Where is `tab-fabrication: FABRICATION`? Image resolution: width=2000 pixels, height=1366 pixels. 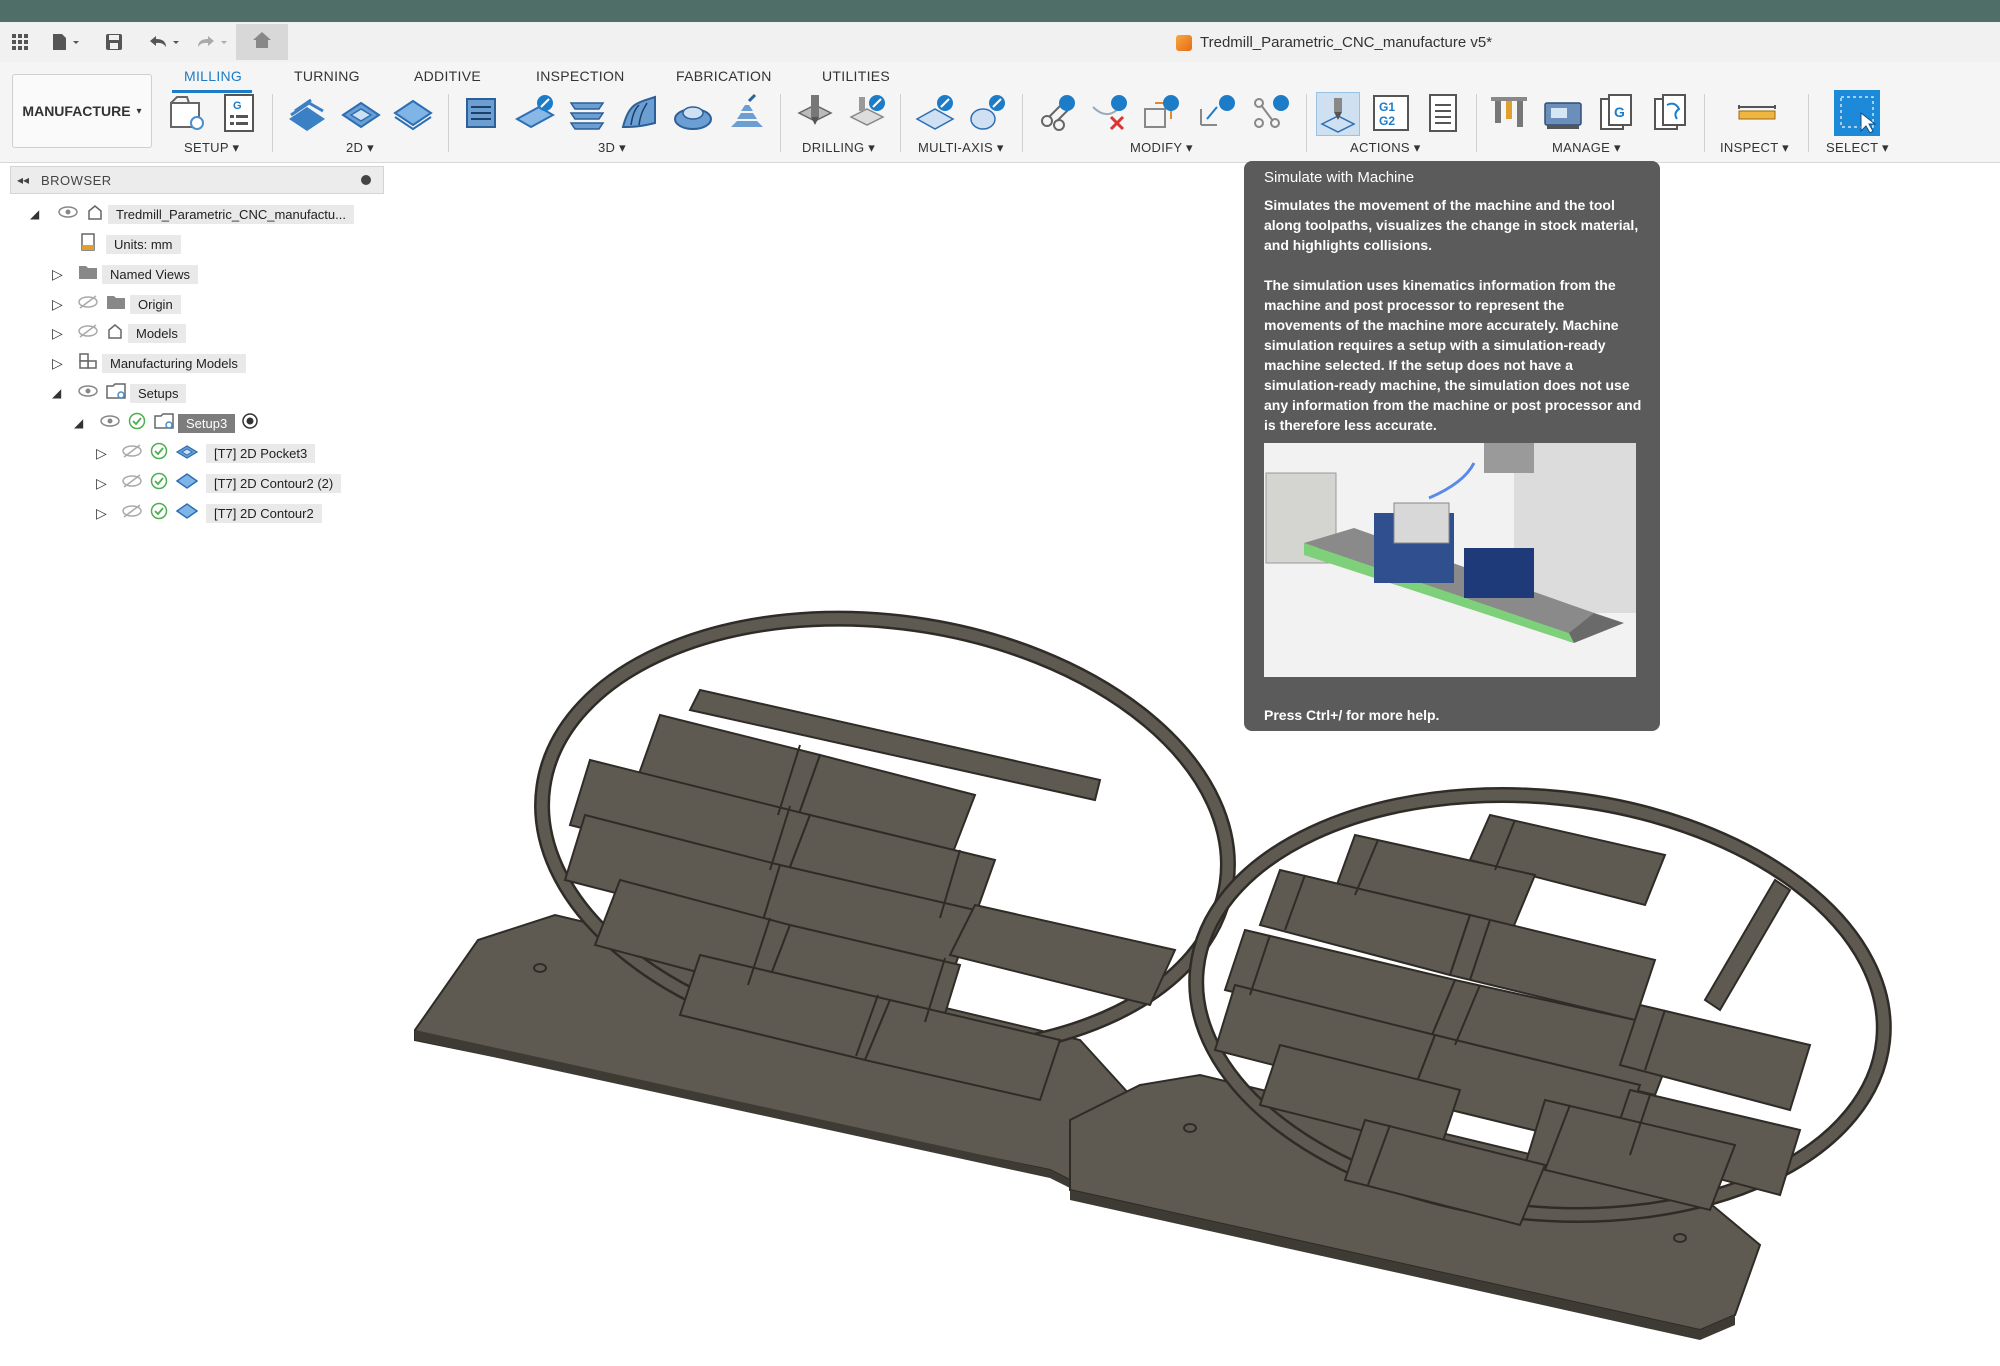
tab-fabrication: FABRICATION is located at coordinates (724, 76).